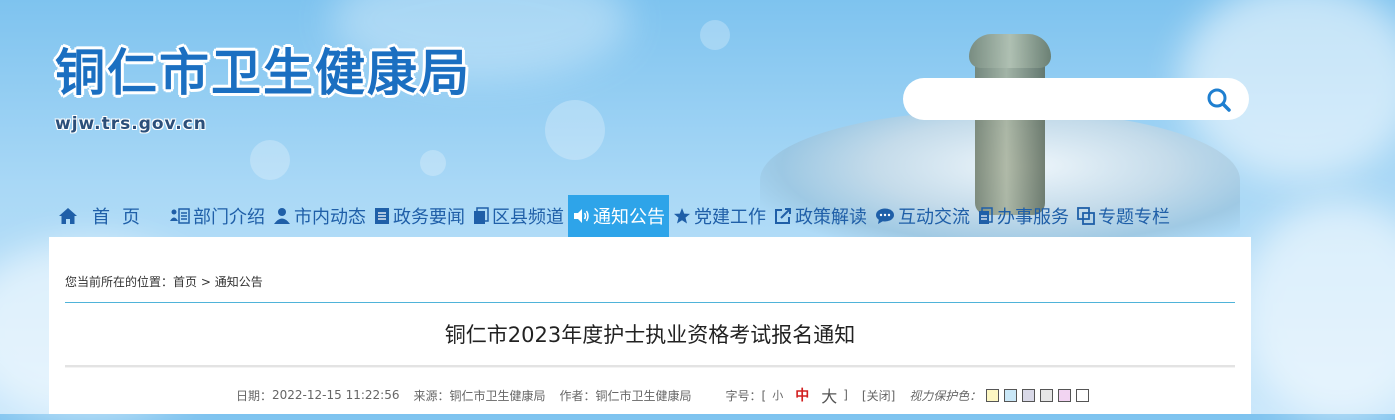 This screenshot has height=420, width=1395. Describe the element at coordinates (831, 217) in the screenshot. I see `nav-item-label: 政策解读` at that location.